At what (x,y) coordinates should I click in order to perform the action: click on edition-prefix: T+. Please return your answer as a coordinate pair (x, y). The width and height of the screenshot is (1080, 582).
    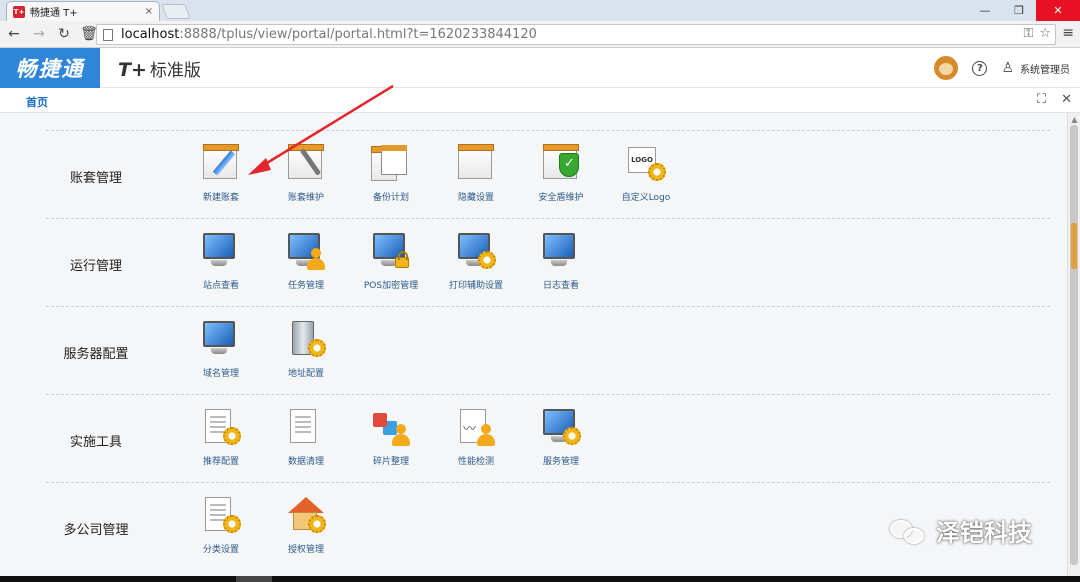
    Looking at the image, I should click on (132, 70).